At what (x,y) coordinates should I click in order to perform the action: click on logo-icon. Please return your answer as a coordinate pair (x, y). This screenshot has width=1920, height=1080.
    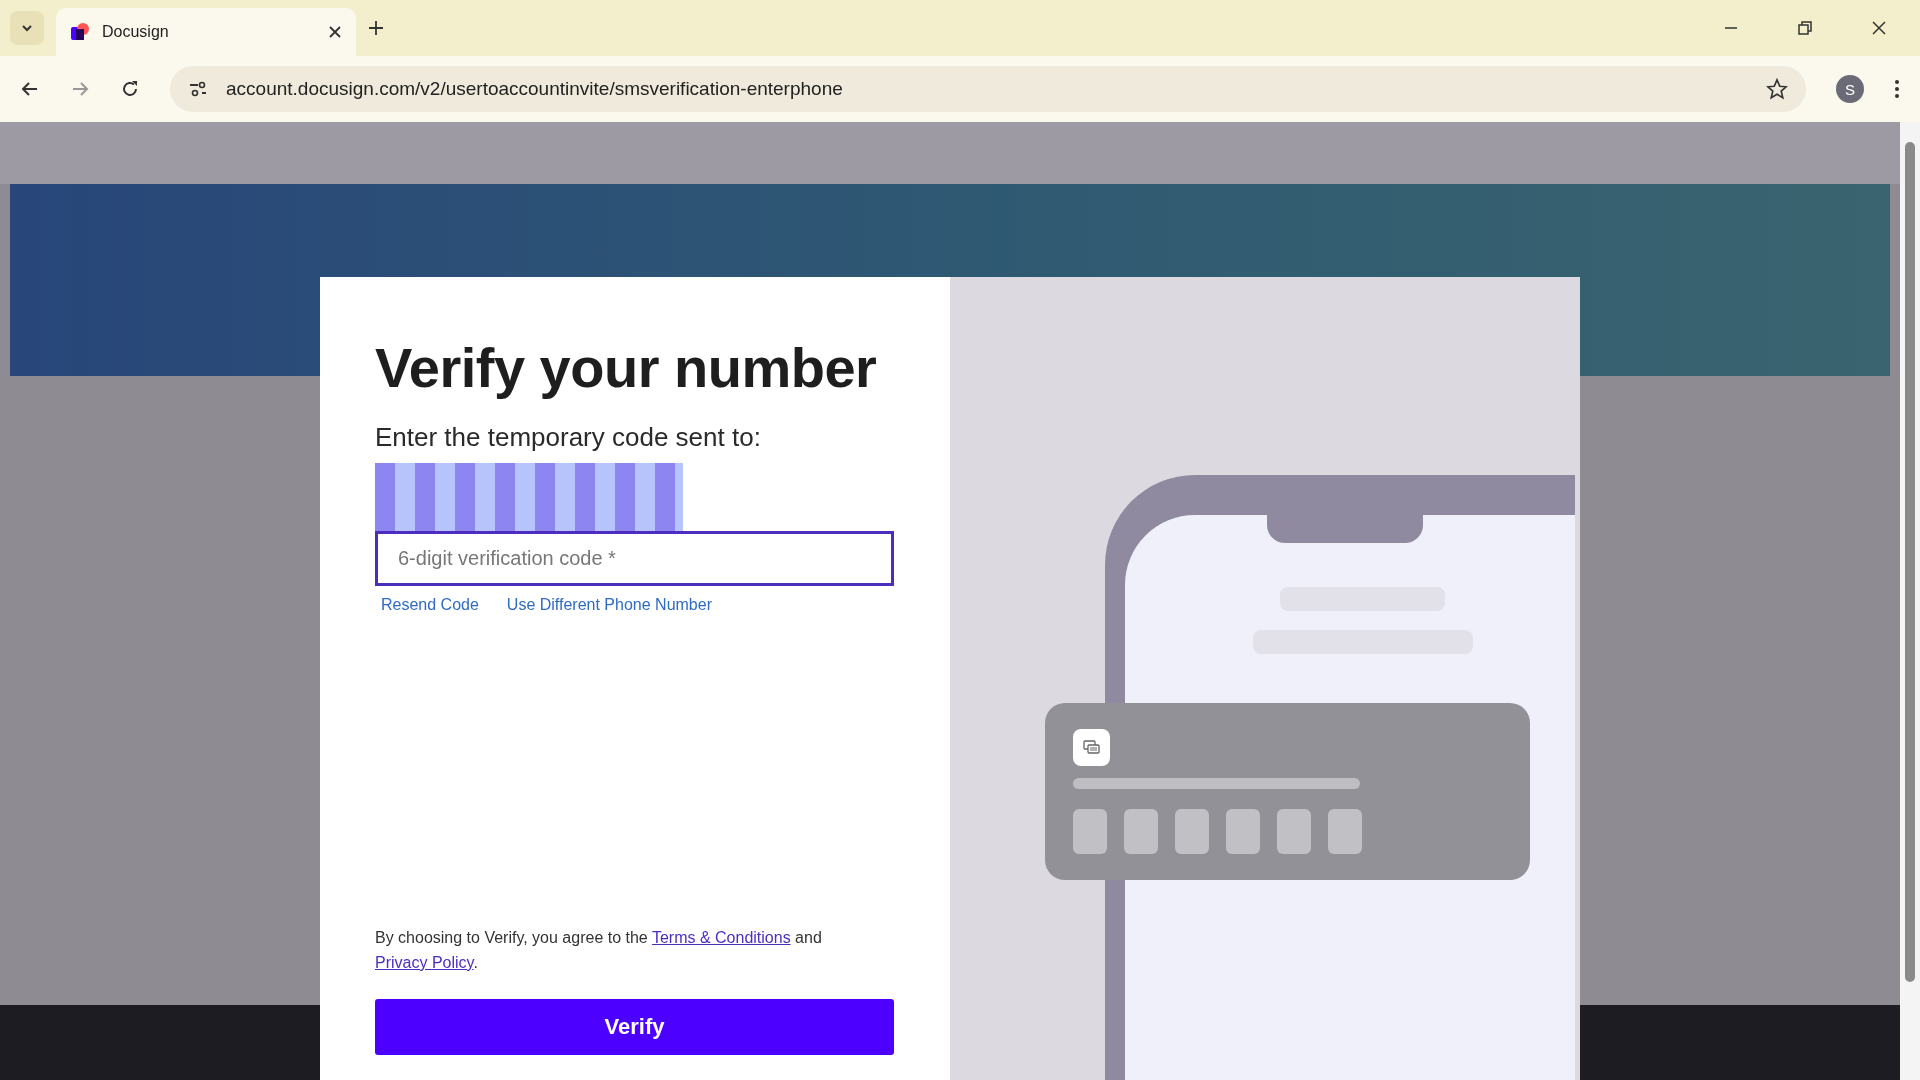
    Looking at the image, I should click on (80, 32).